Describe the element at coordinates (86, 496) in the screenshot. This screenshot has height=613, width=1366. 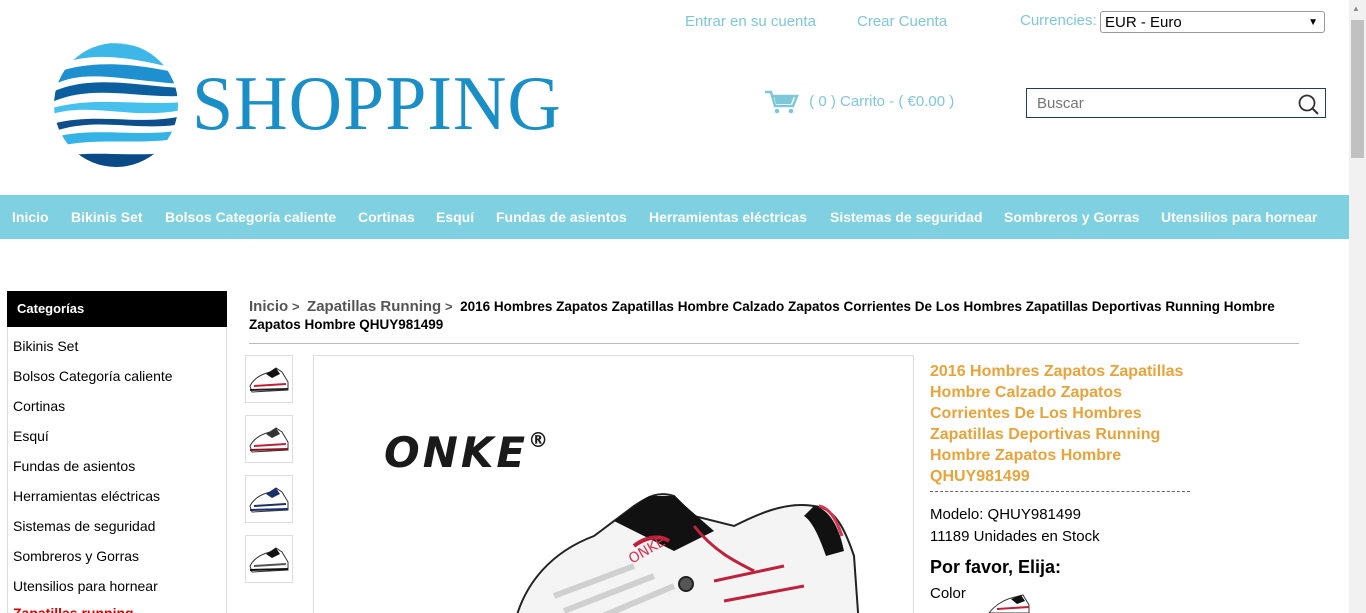
I see `sidebar-item-herramientas: Herramientas eléctricas` at that location.